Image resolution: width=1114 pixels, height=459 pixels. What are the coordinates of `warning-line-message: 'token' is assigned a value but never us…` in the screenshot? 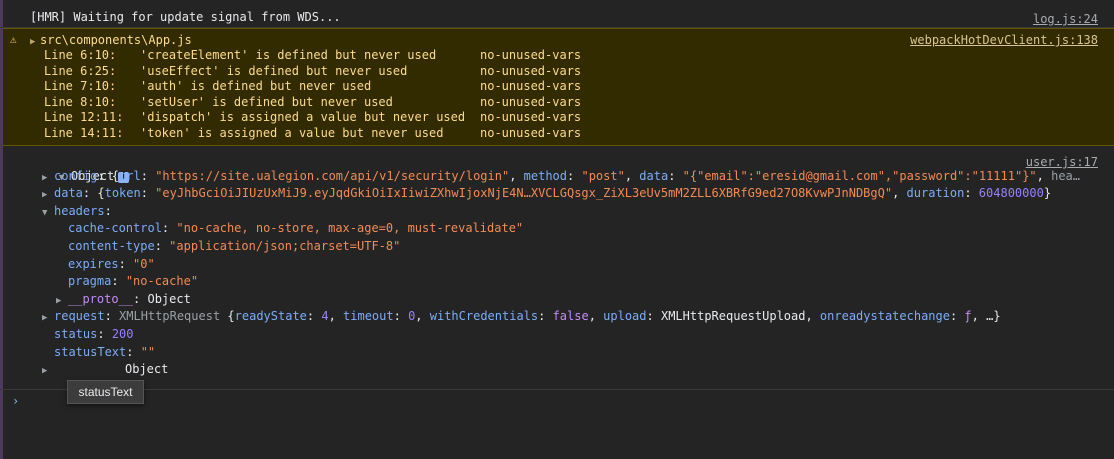 It's located at (292, 132).